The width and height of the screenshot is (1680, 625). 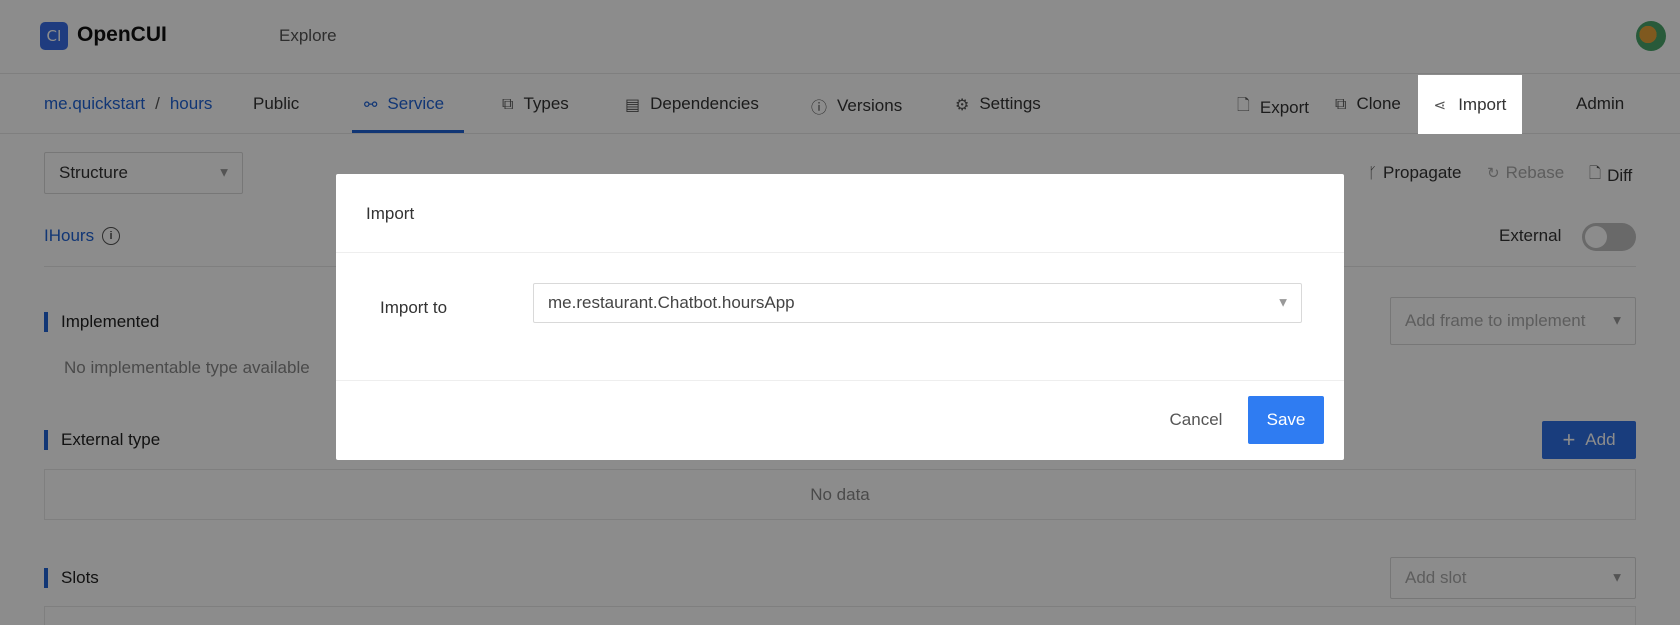 I want to click on import-button: ⋖ Import, so click(x=1470, y=104).